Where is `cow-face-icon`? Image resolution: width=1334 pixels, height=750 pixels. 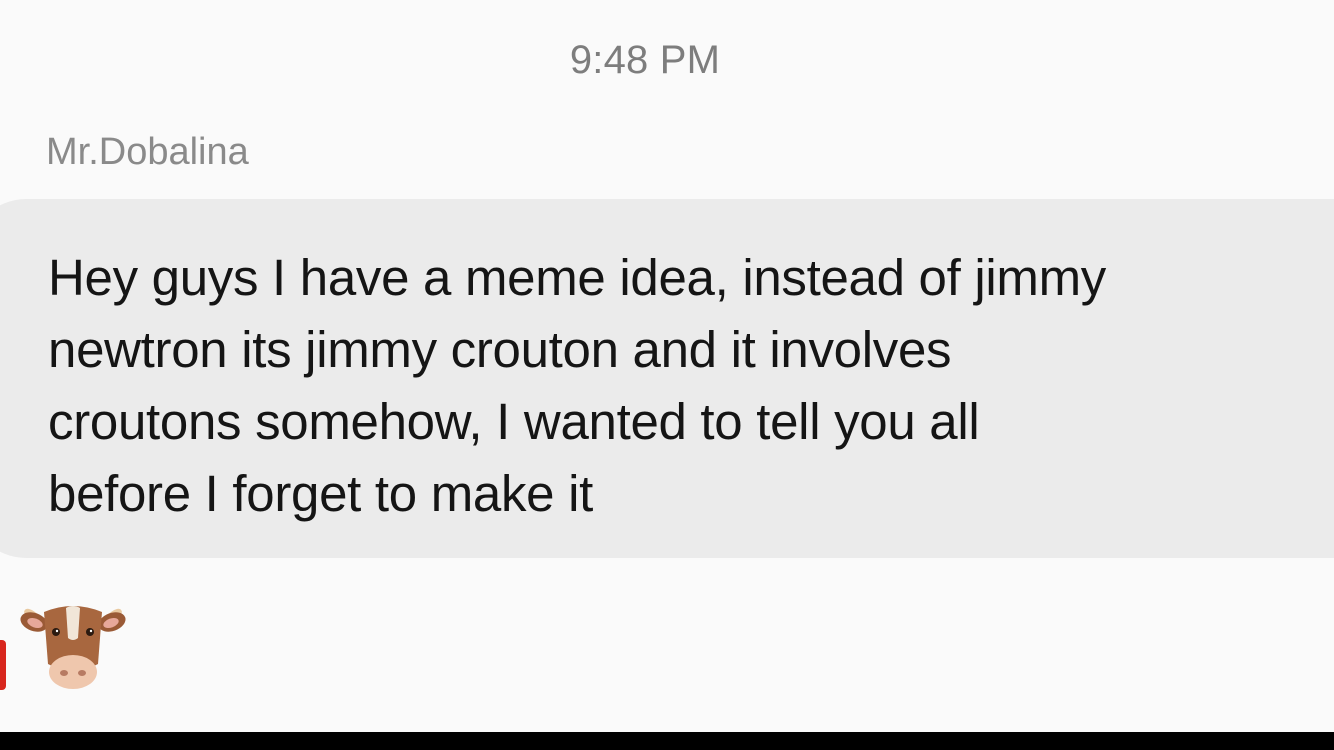 cow-face-icon is located at coordinates (73, 647).